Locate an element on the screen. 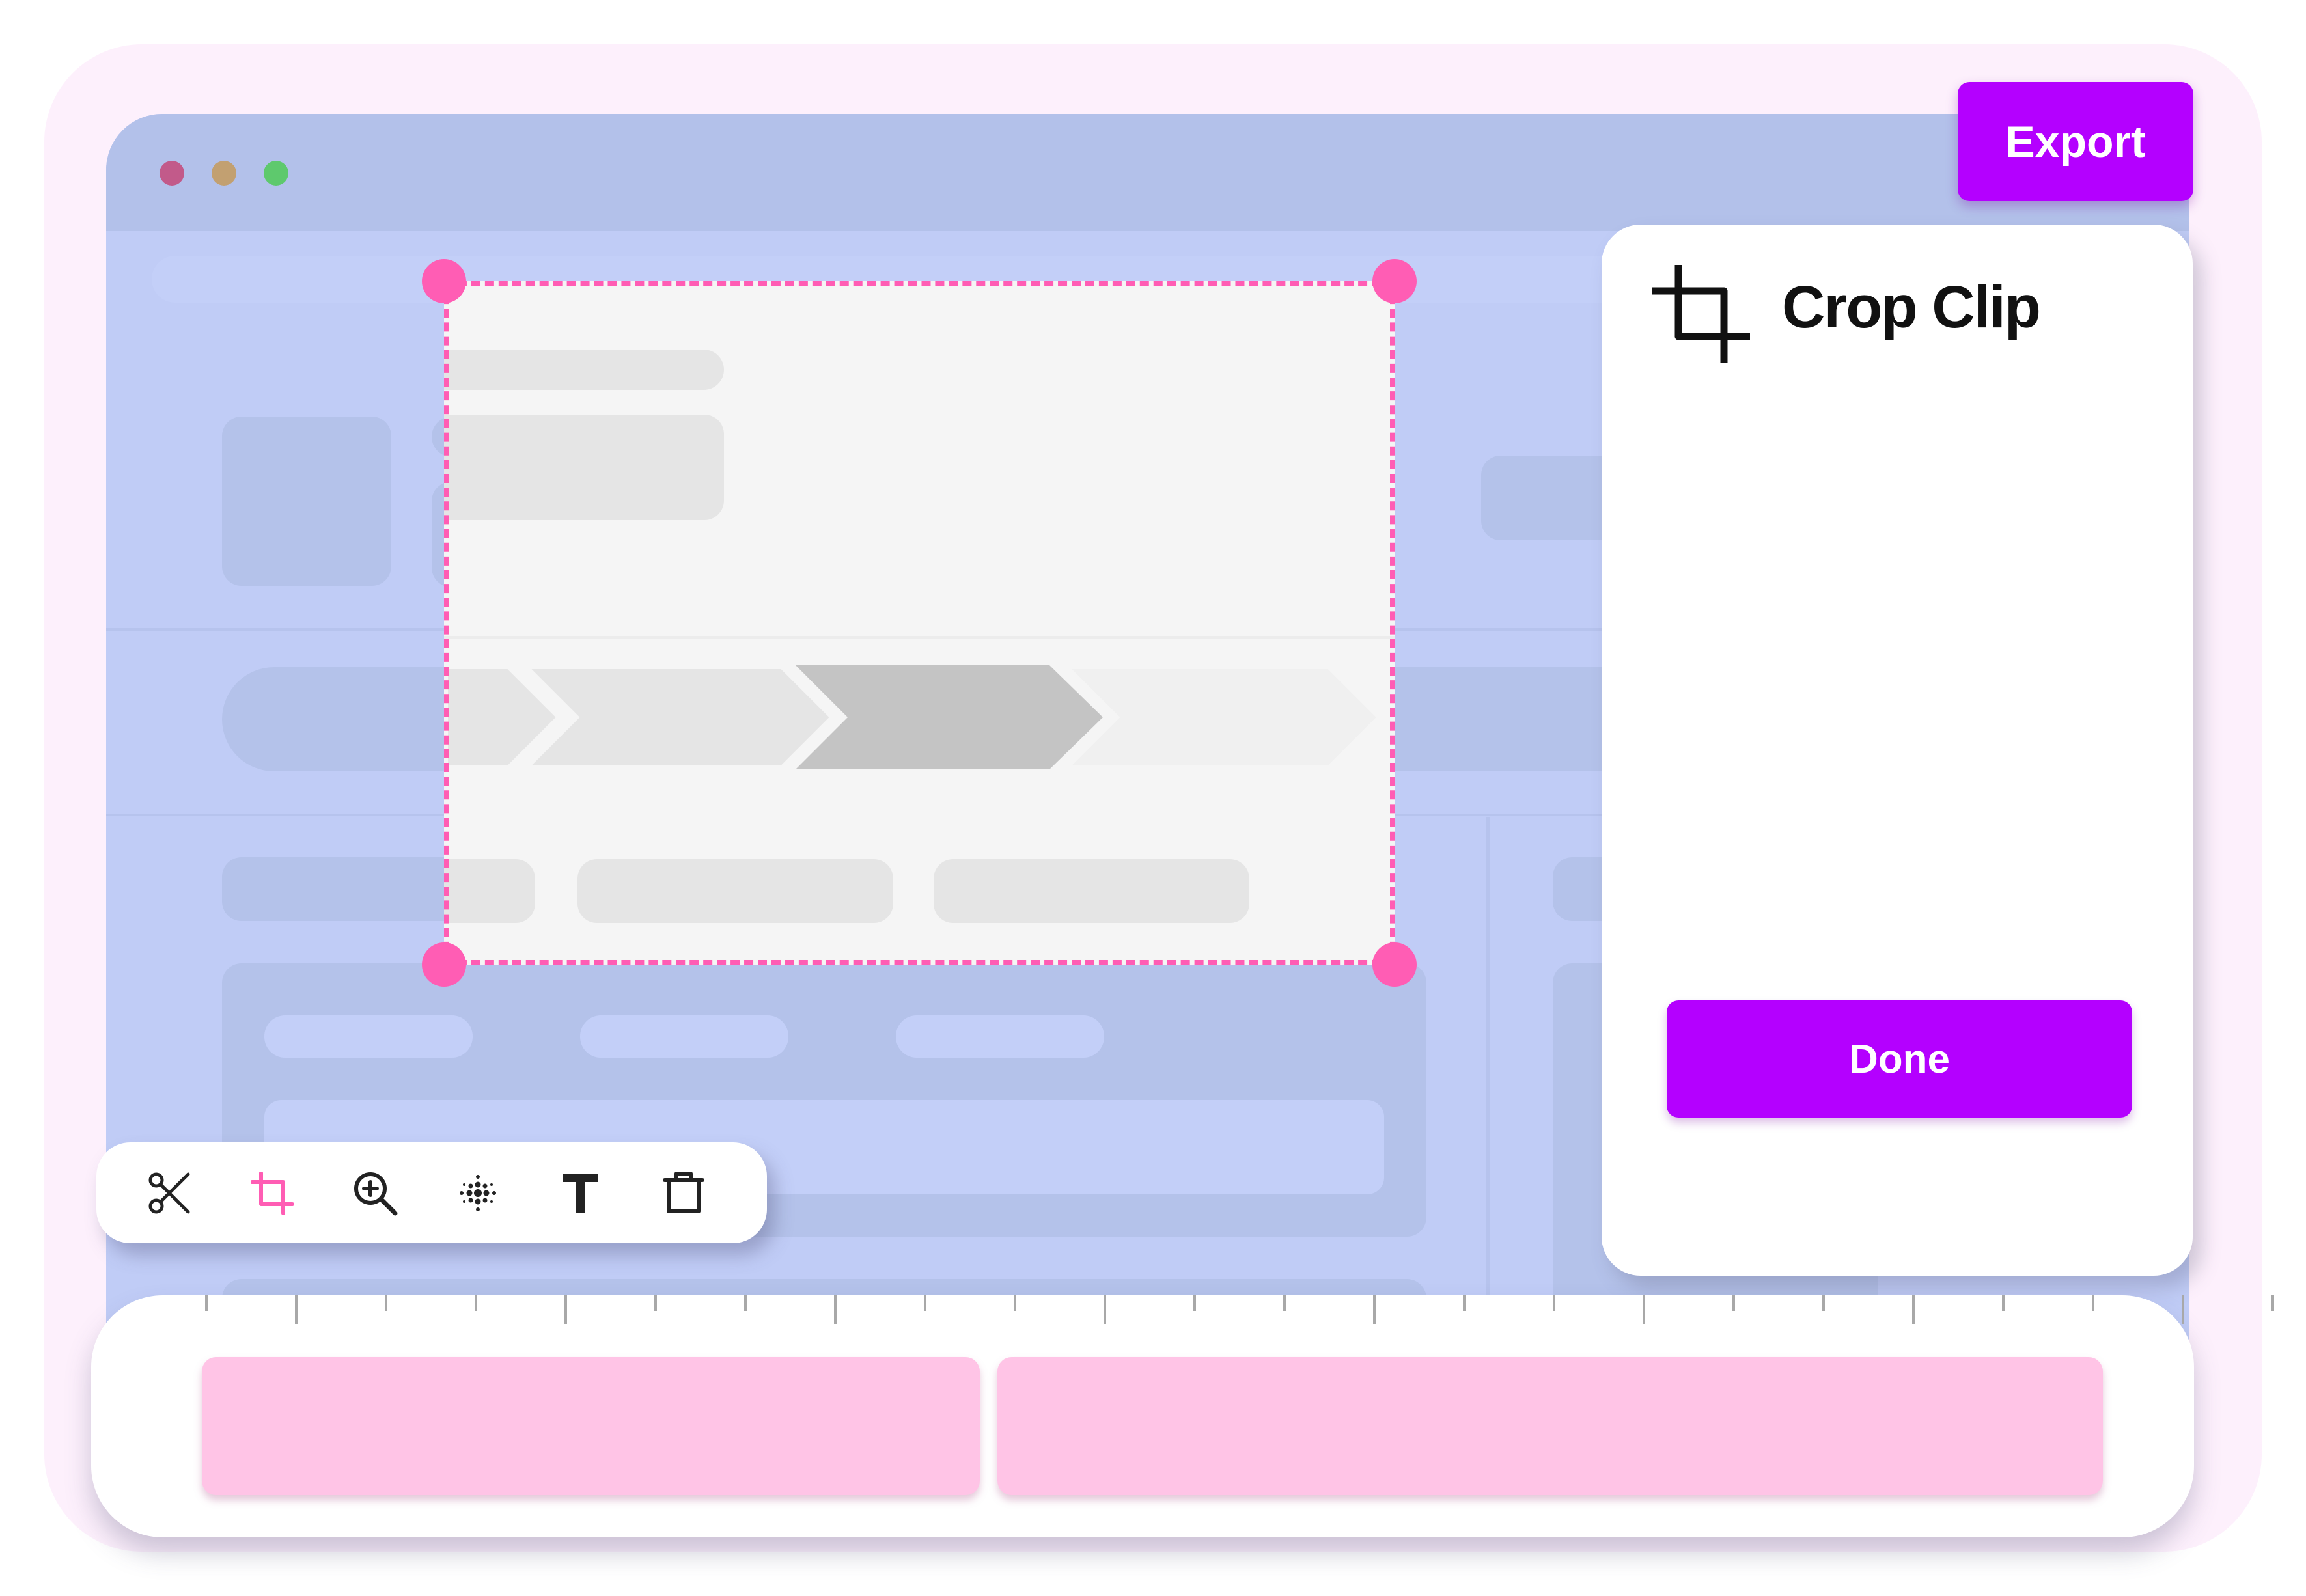  window-titlebar is located at coordinates (1147, 172).